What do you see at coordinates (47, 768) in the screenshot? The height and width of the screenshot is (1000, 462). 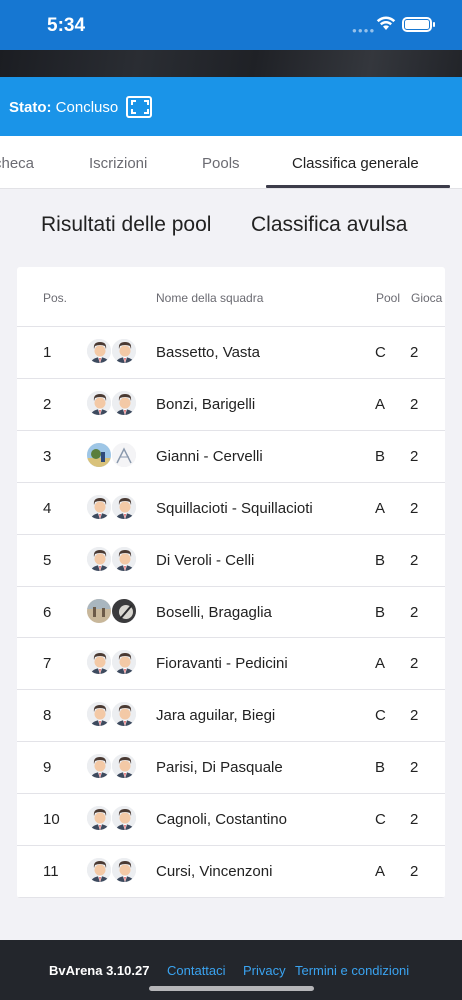 I see `rank-position: 9` at bounding box center [47, 768].